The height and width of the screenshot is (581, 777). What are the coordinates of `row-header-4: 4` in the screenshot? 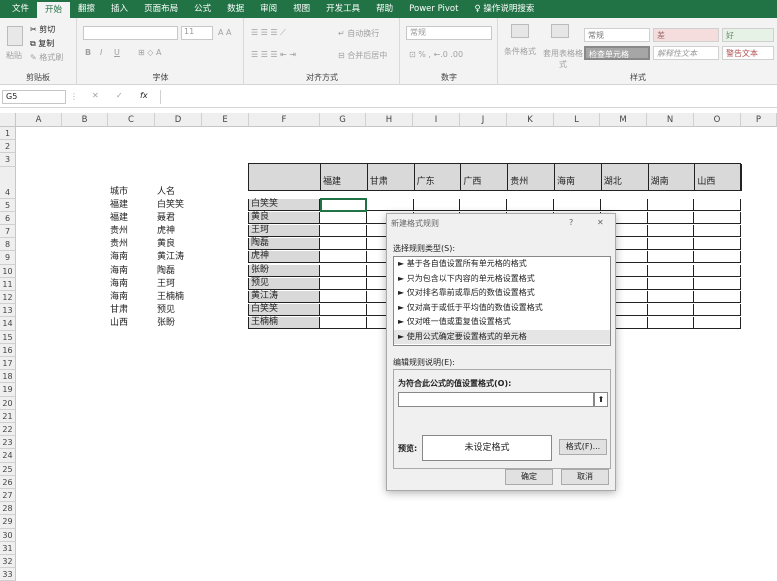 It's located at (8, 182).